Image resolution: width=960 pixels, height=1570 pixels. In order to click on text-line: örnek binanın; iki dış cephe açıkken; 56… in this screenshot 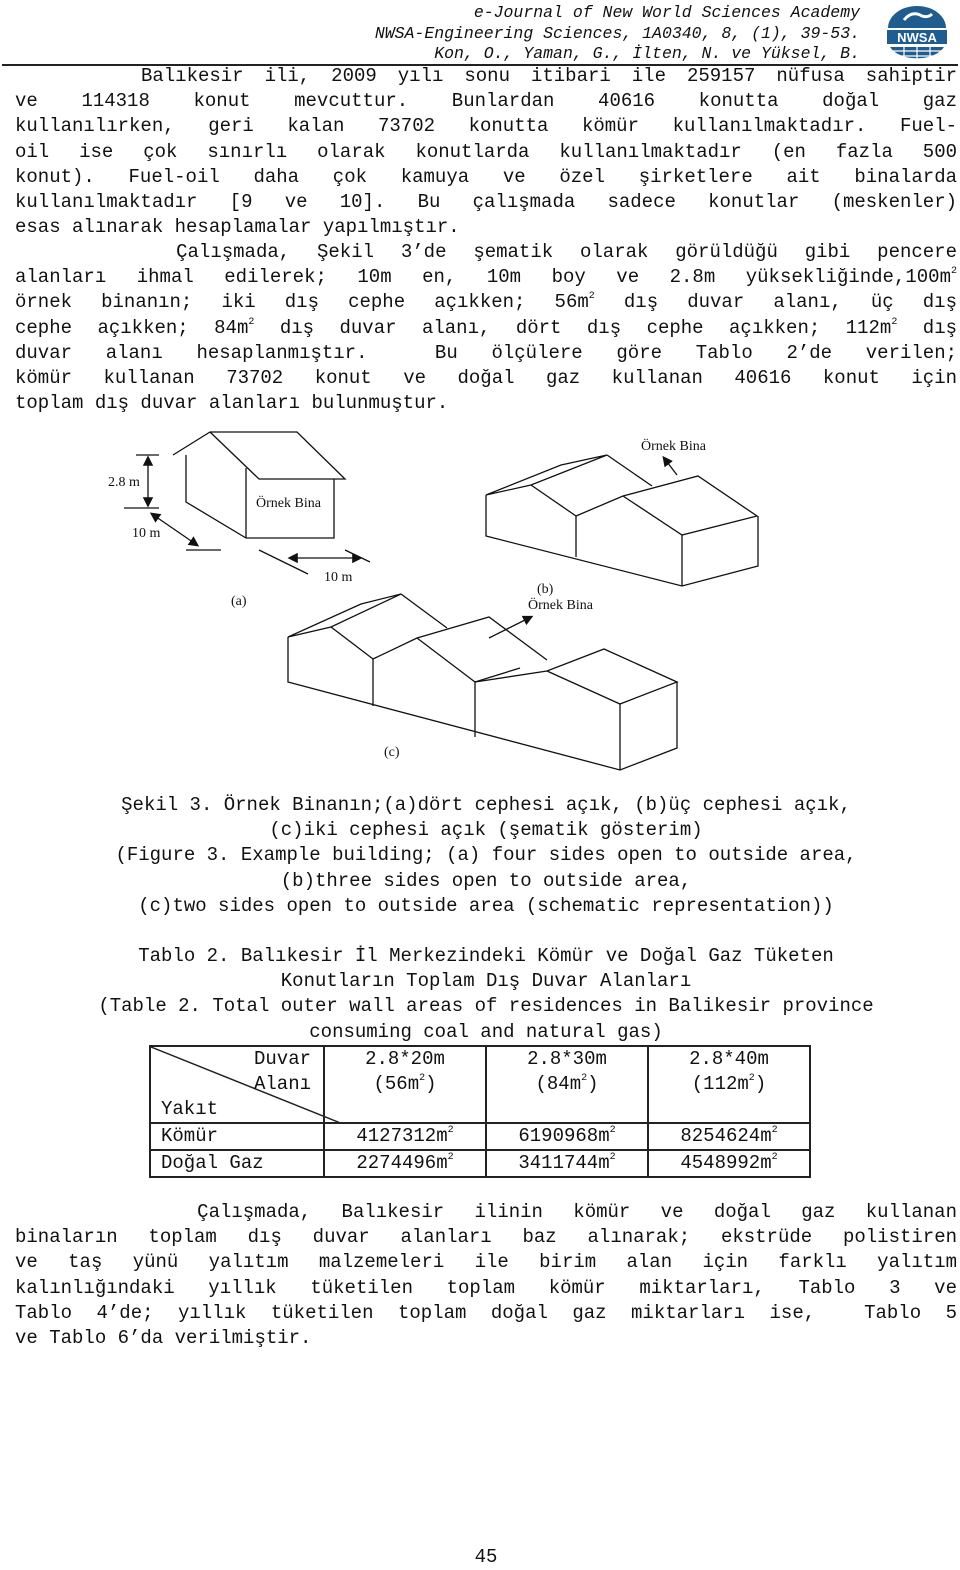, I will do `click(486, 302)`.